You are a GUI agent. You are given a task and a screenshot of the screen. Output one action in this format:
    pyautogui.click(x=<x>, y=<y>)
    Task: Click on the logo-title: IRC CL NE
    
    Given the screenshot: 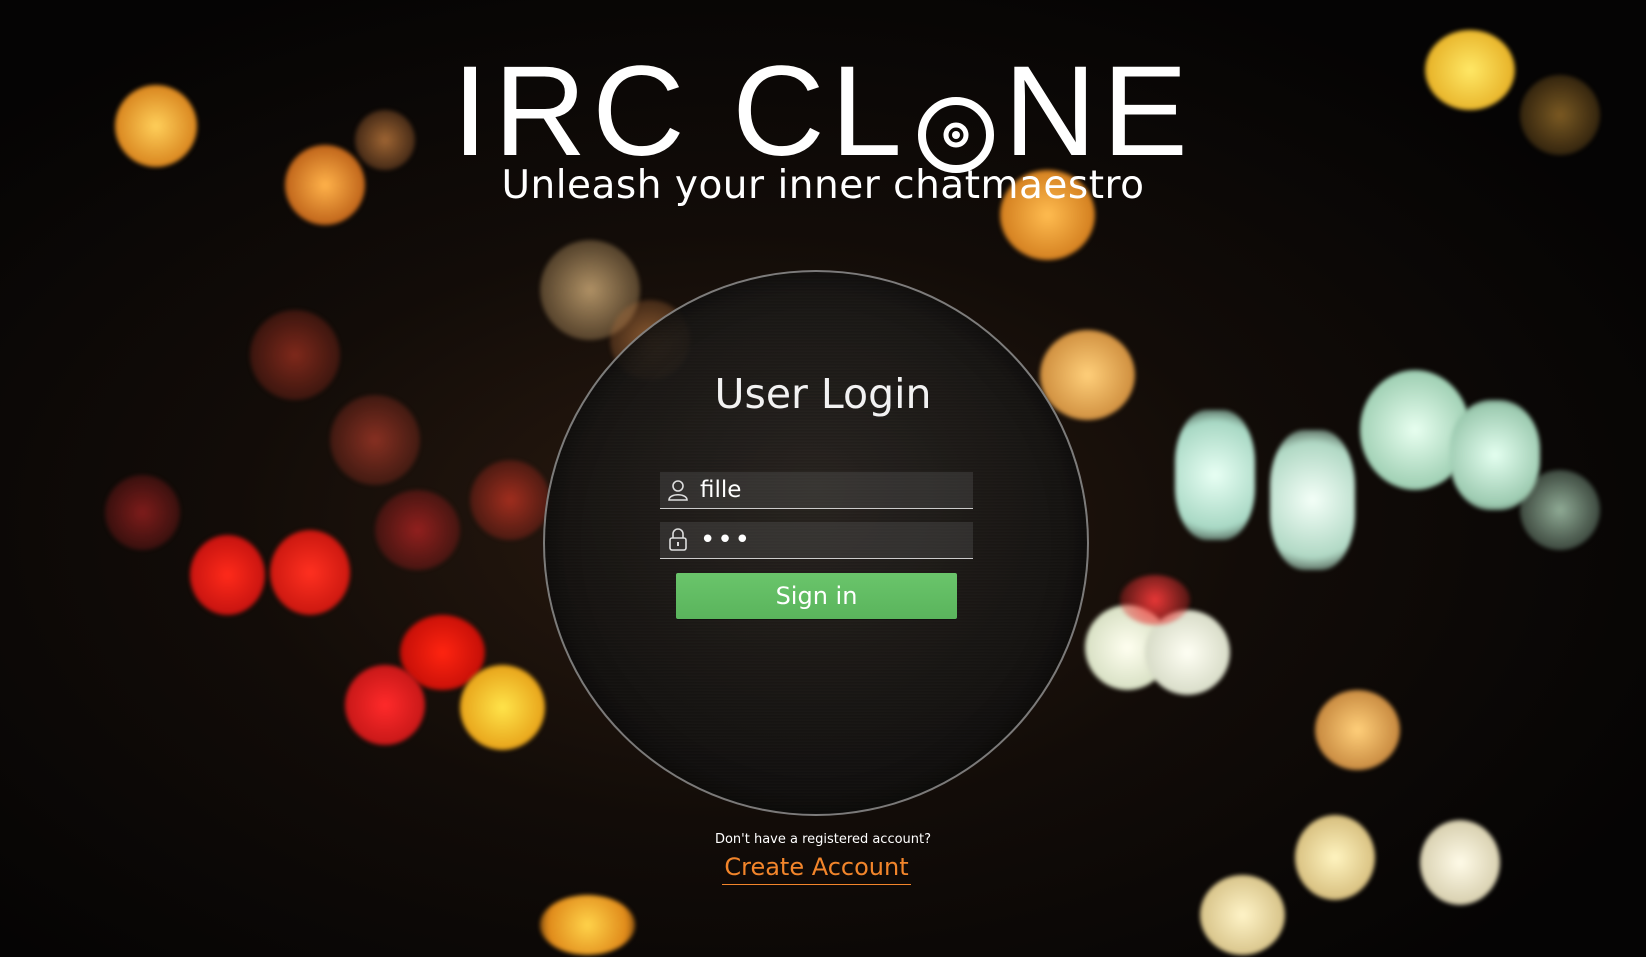 What is the action you would take?
    pyautogui.click(x=823, y=111)
    